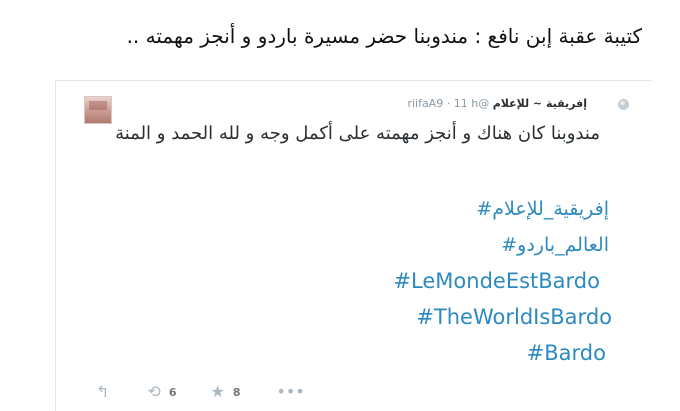  Describe the element at coordinates (540, 103) in the screenshot. I see `author-name: إفريقية ~ للإعلام` at that location.